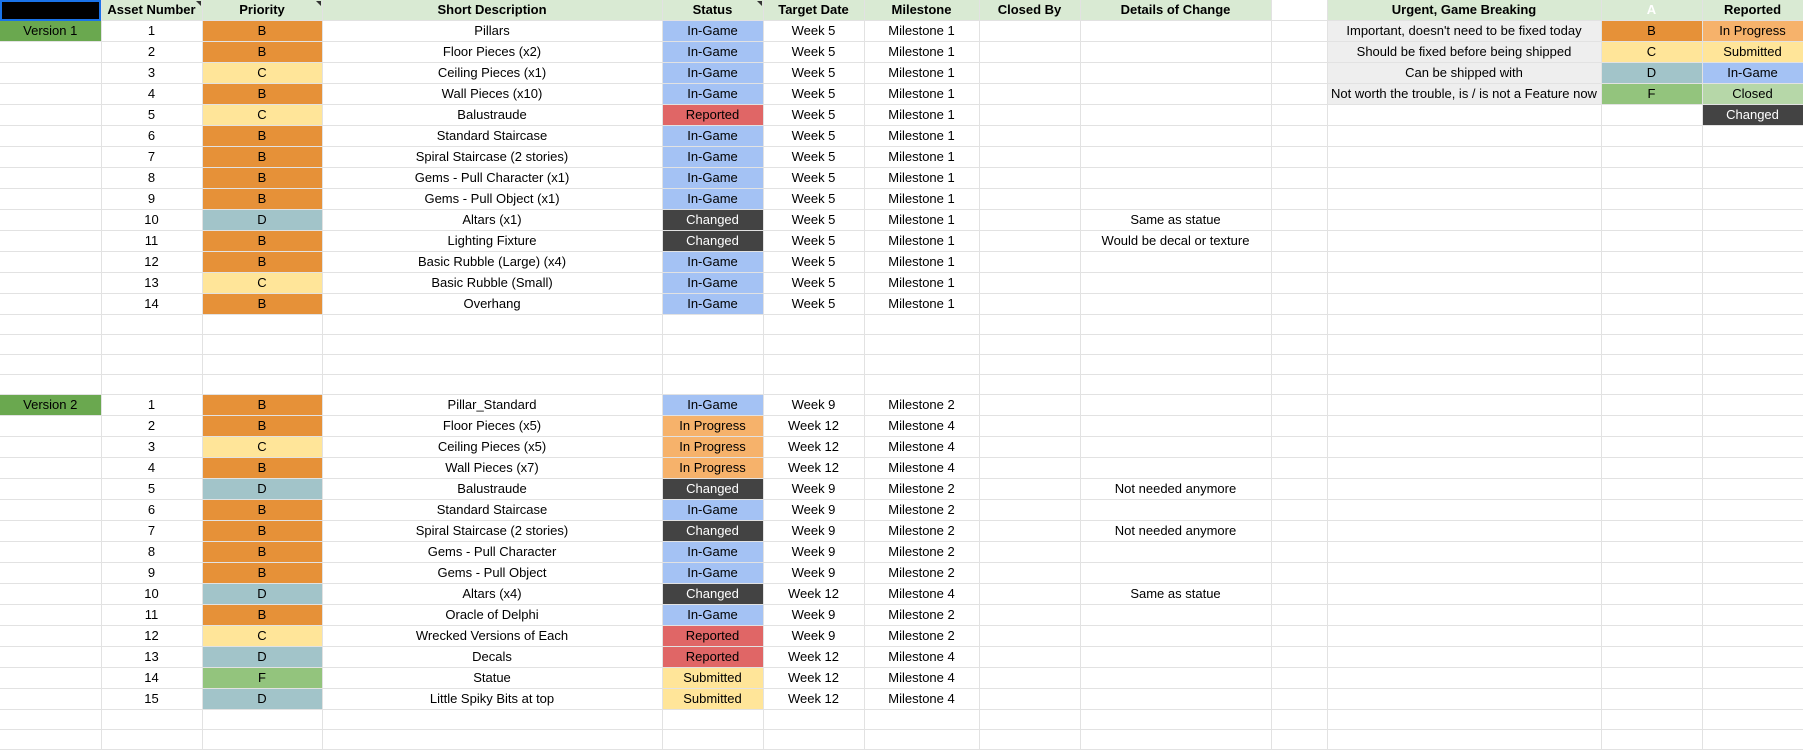  I want to click on asset-number-cell, so click(152, 344).